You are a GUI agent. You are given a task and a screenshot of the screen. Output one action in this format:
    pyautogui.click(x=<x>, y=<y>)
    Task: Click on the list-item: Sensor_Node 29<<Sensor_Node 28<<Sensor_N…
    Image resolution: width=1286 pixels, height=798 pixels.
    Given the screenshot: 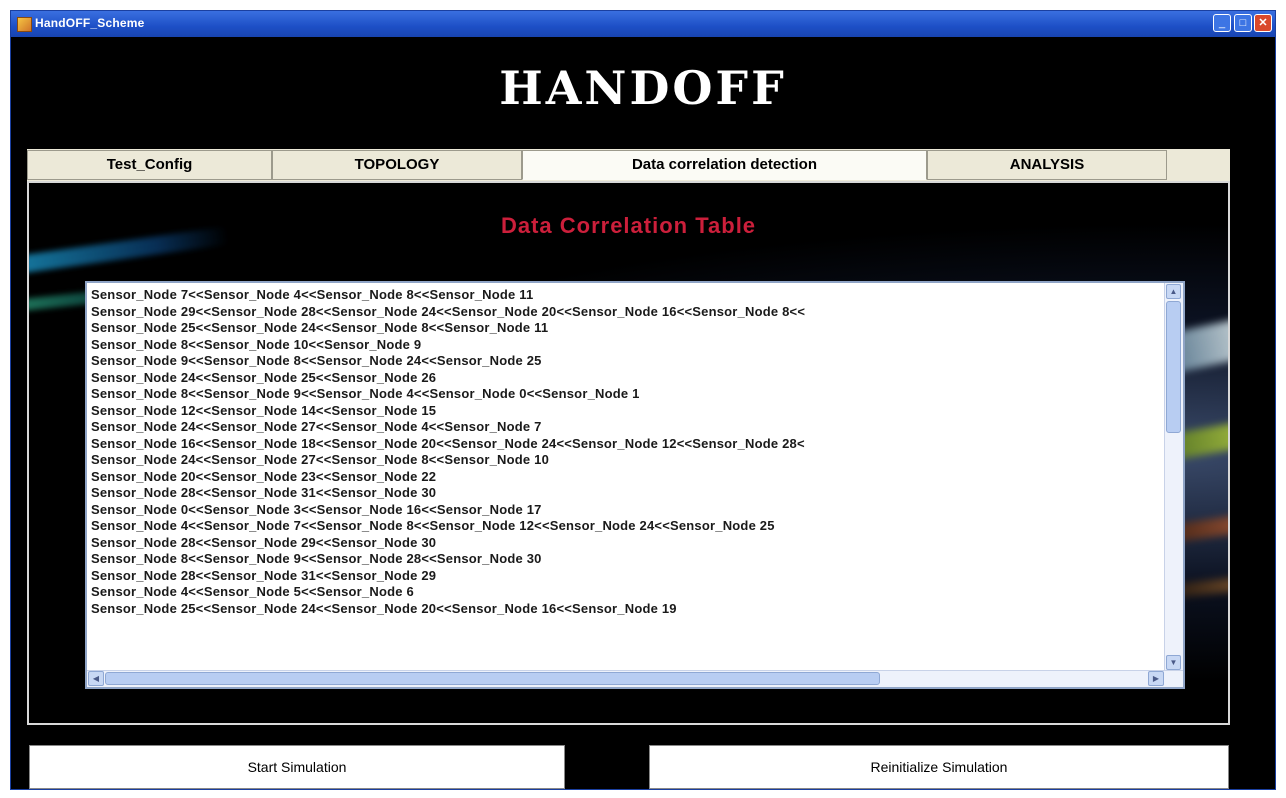 What is the action you would take?
    pyautogui.click(x=627, y=312)
    